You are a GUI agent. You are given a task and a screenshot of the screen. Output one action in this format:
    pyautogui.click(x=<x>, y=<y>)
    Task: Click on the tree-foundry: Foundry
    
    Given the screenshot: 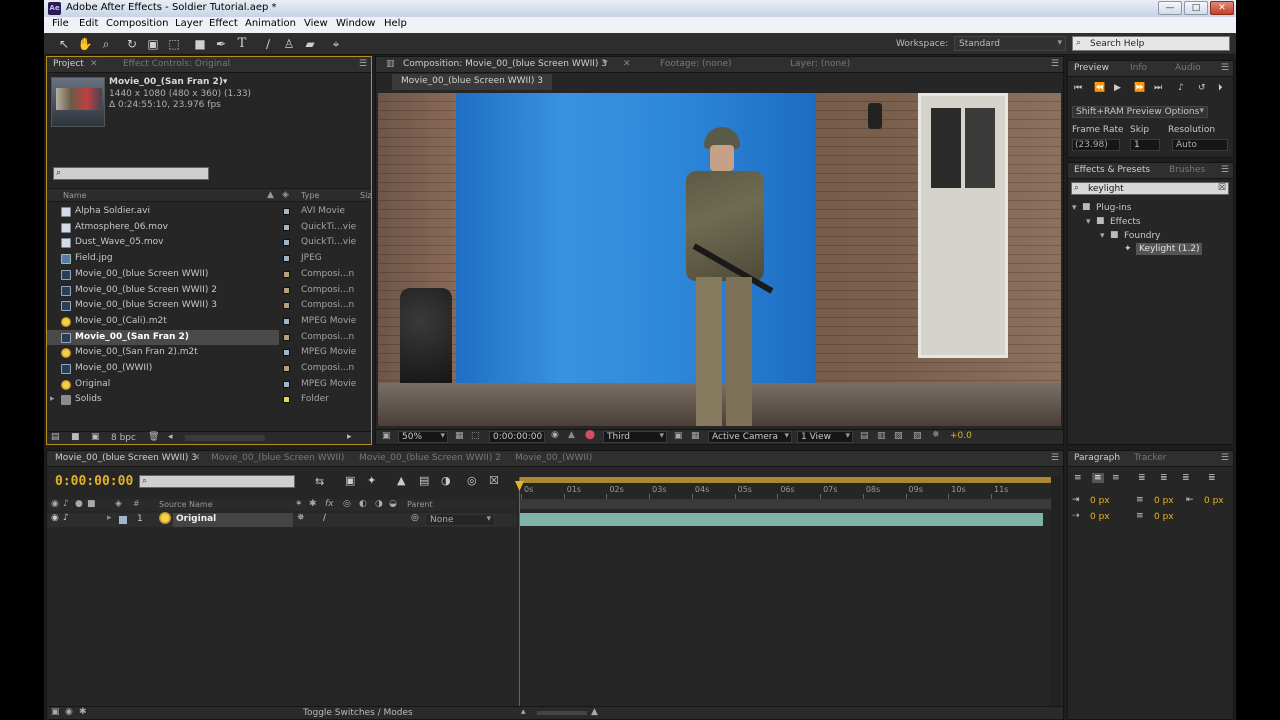 What is the action you would take?
    pyautogui.click(x=1142, y=236)
    